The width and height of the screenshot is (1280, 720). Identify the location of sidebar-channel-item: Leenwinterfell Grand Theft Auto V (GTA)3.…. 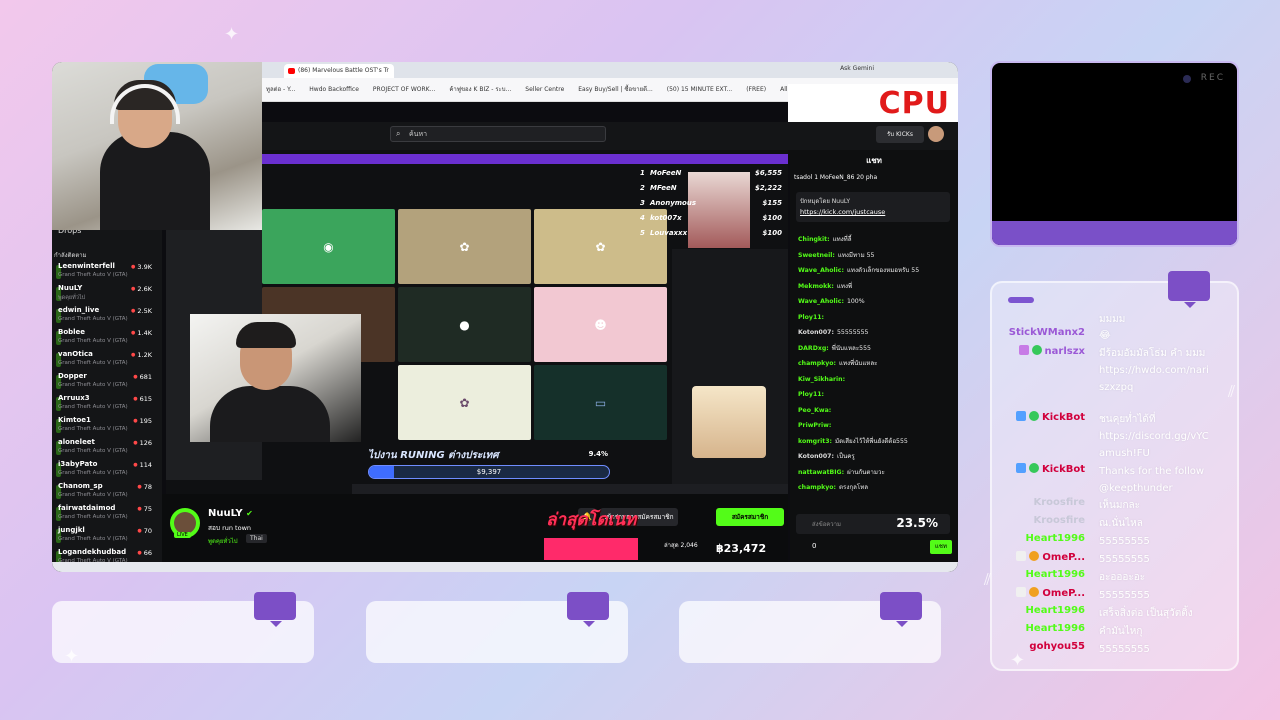
(108, 273).